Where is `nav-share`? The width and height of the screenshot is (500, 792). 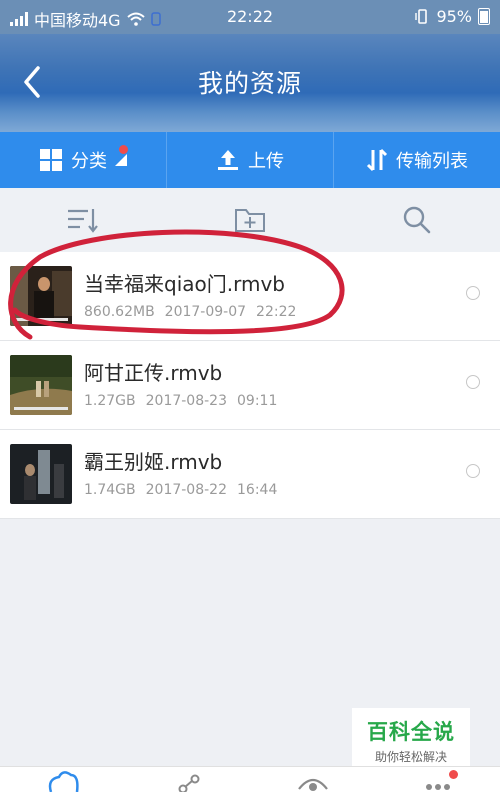
nav-share is located at coordinates (187, 779).